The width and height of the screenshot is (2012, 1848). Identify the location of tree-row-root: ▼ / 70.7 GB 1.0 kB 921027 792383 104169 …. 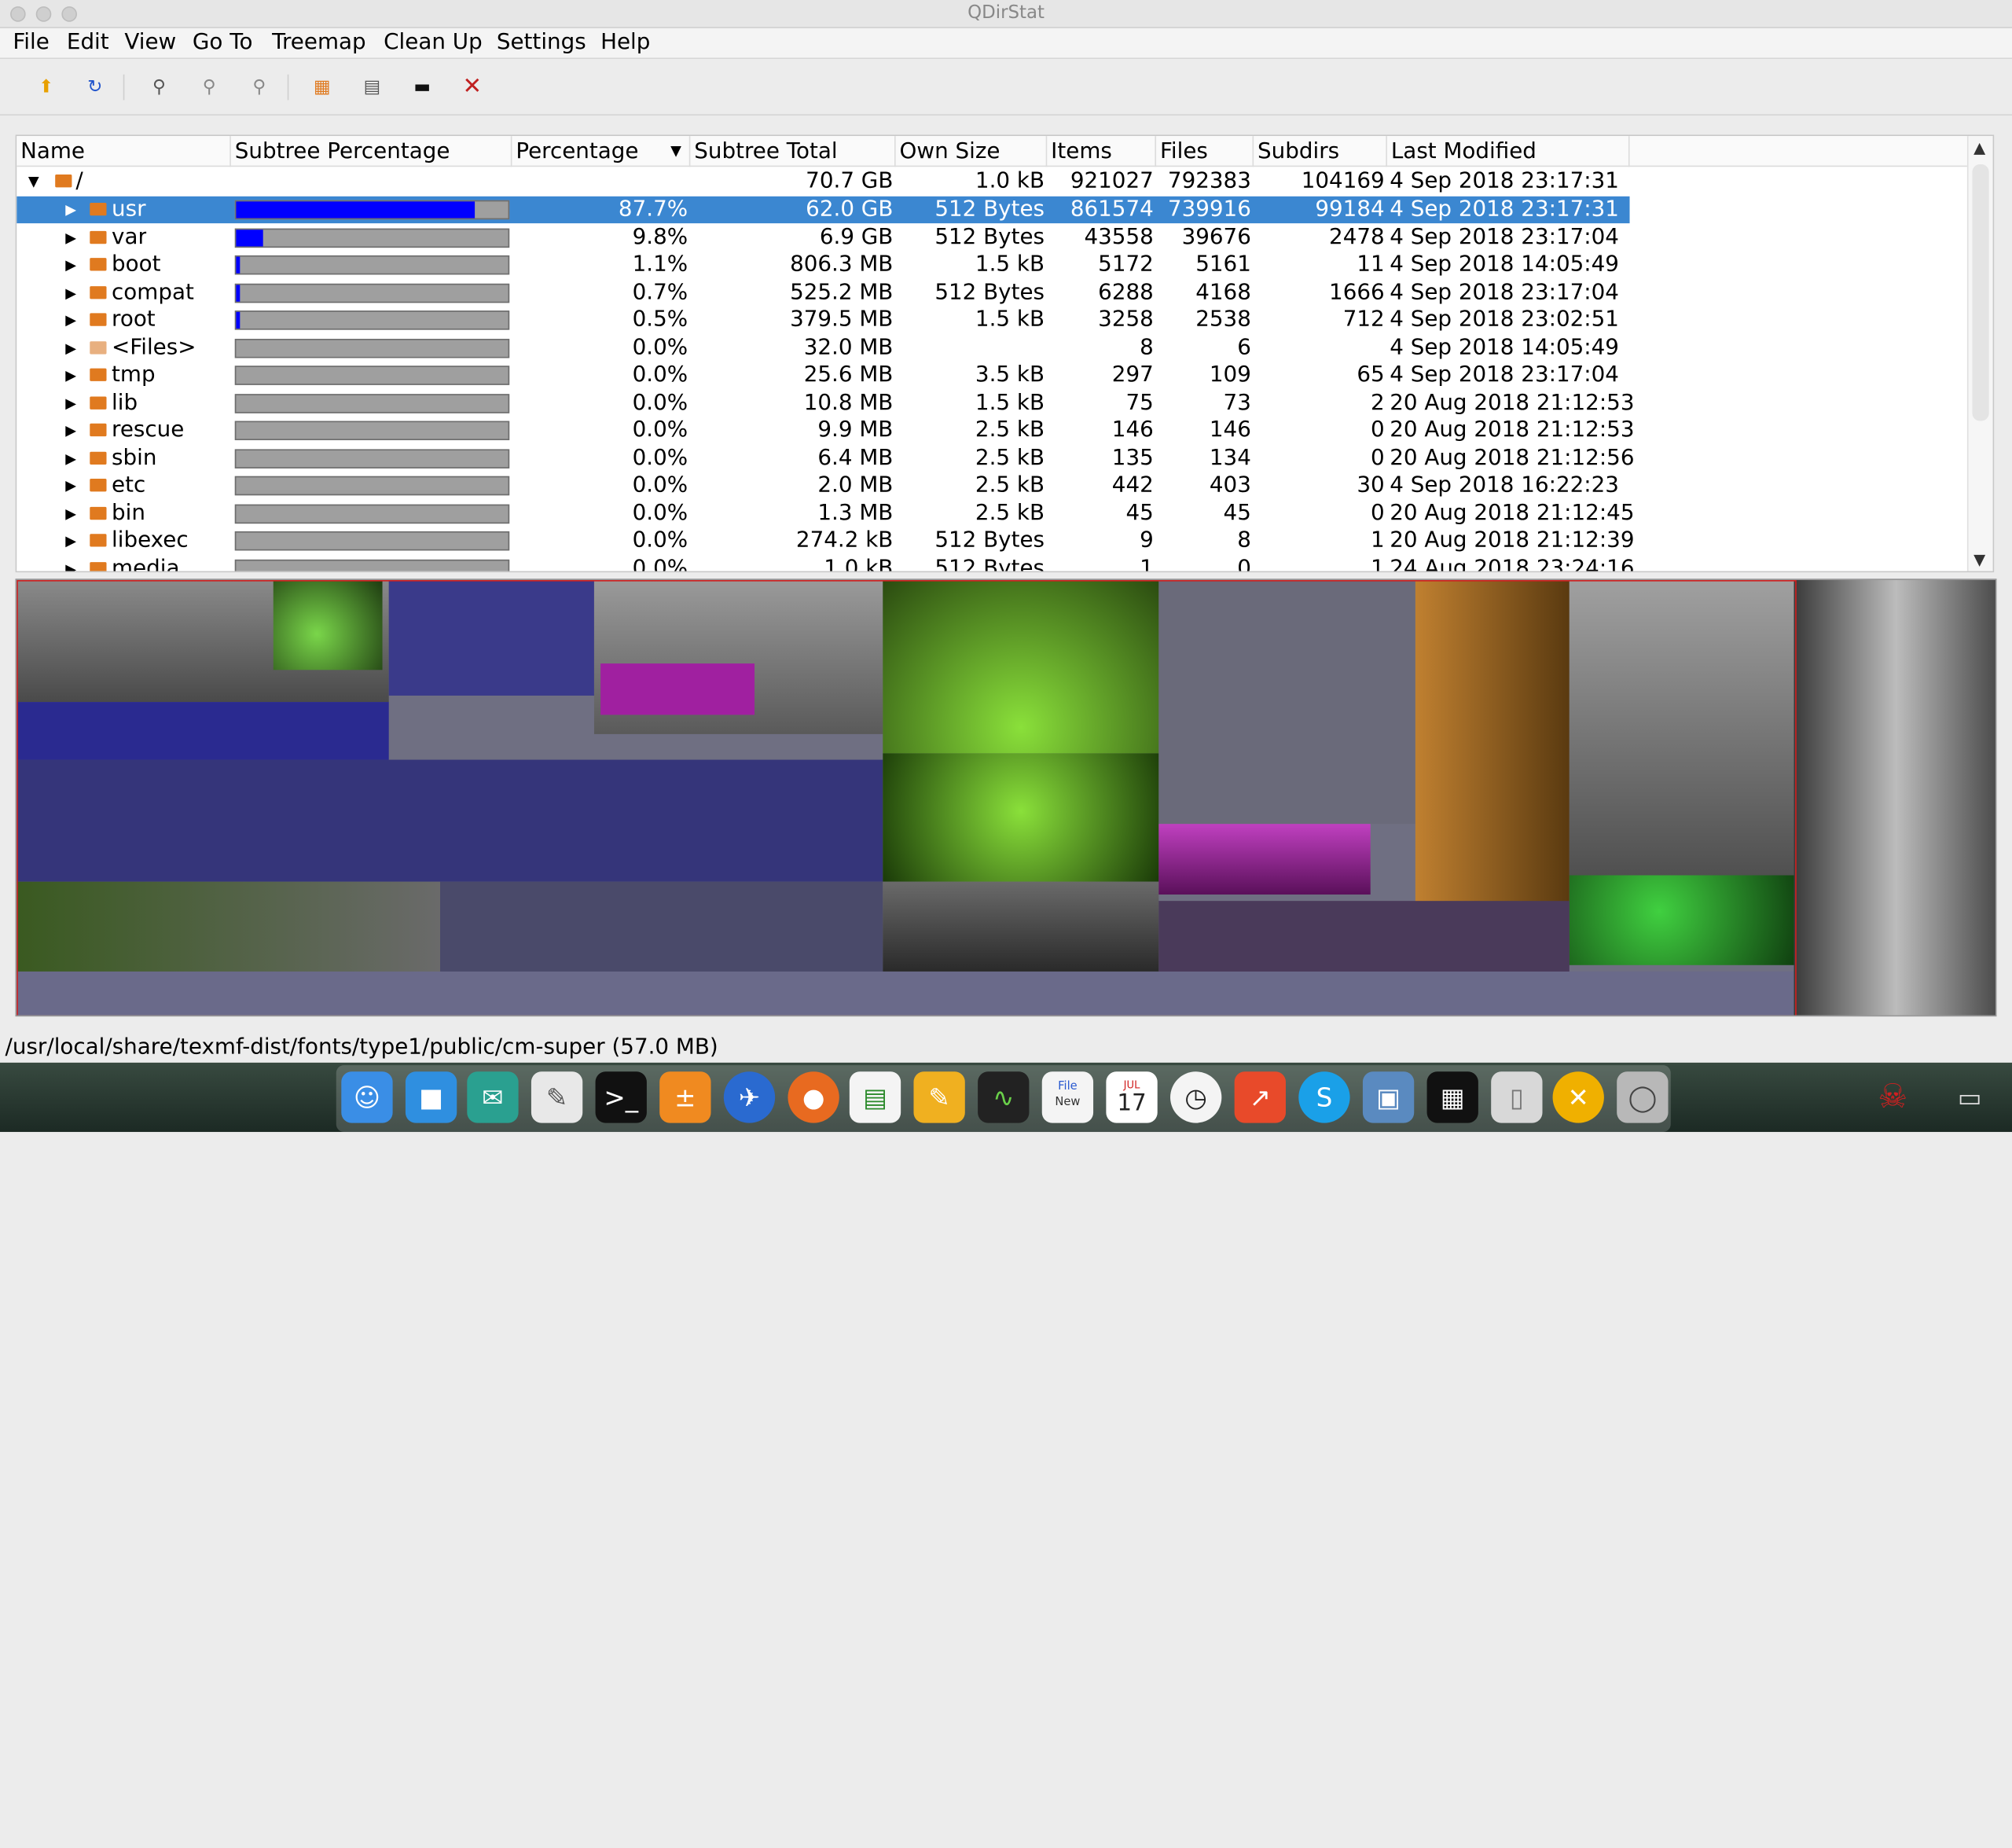
(823, 181).